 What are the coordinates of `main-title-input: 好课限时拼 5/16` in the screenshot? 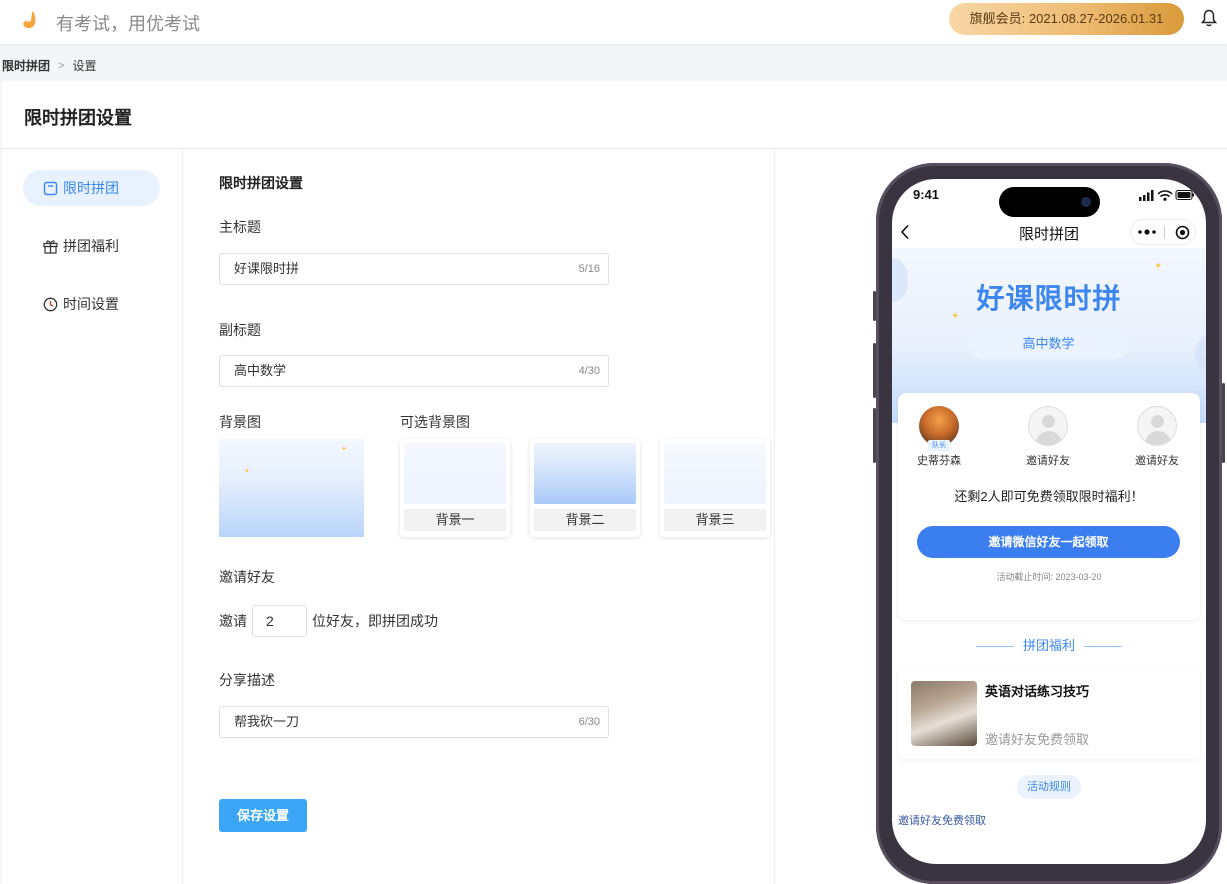 It's located at (414, 269).